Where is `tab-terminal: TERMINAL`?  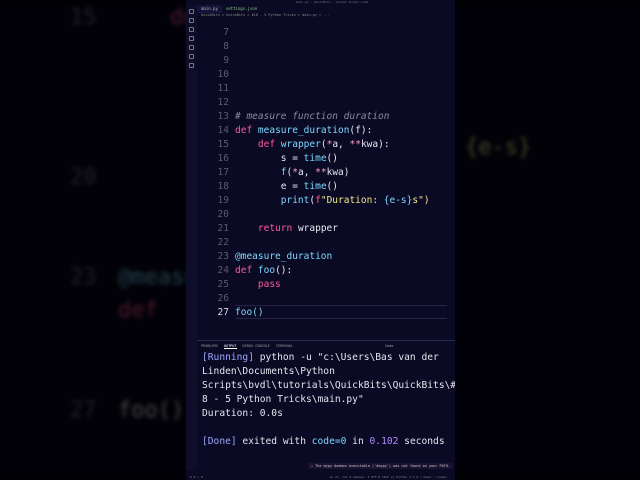
tab-terminal: TERMINAL is located at coordinates (284, 346).